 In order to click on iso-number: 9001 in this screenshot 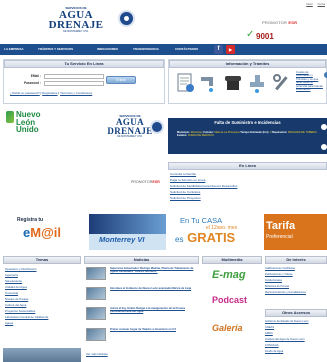, I will do `click(265, 36)`.